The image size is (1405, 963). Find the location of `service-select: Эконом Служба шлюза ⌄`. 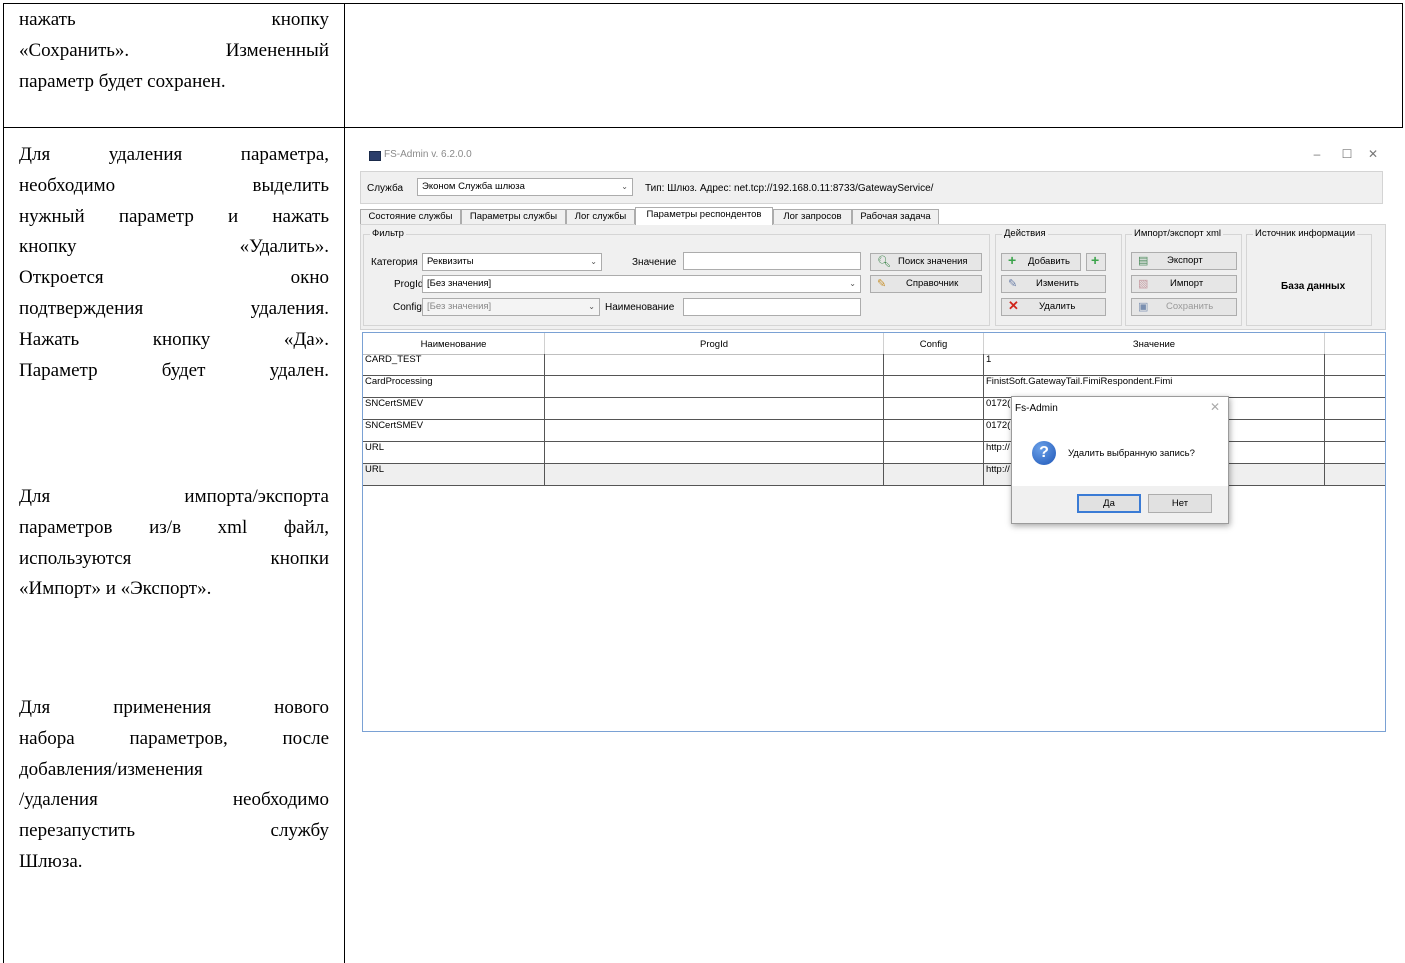

service-select: Эконом Служба шлюза ⌄ is located at coordinates (525, 187).